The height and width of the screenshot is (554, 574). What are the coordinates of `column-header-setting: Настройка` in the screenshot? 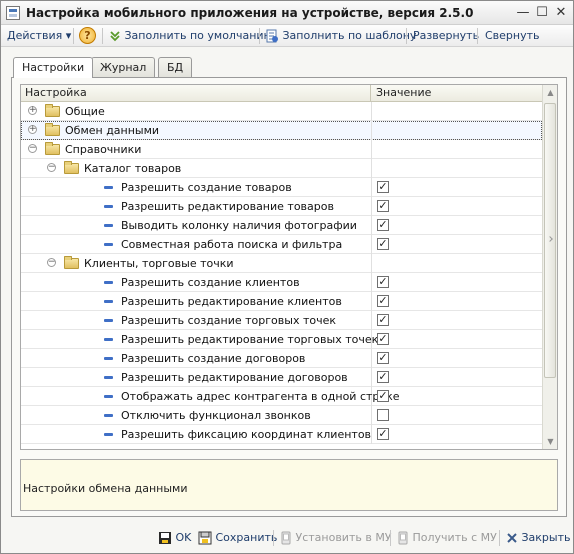 It's located at (196, 93).